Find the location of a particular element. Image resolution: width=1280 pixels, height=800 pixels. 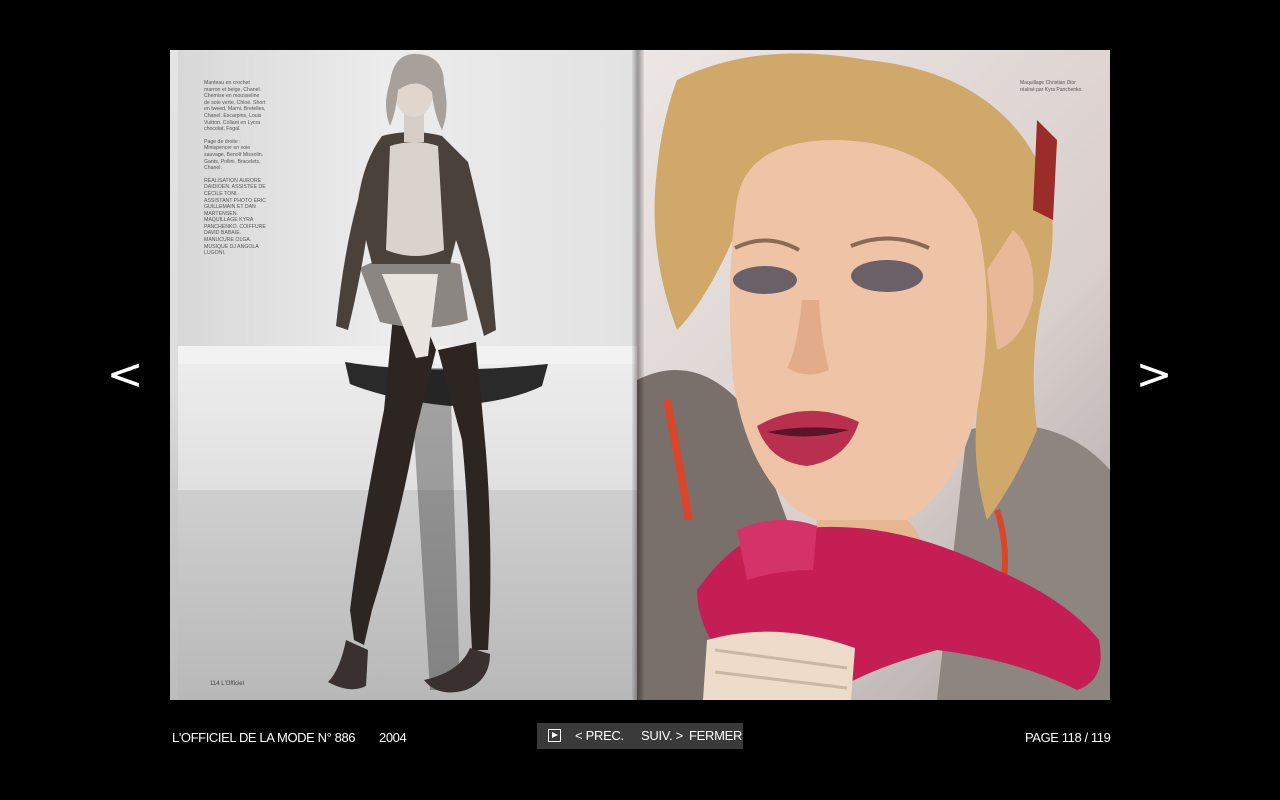

close-button: FERMER is located at coordinates (715, 735).